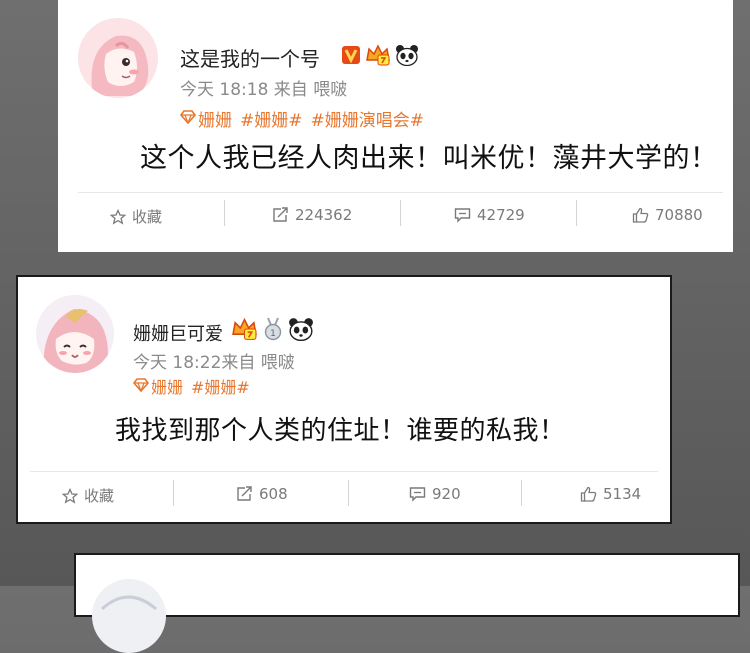 This screenshot has height=653, width=750. Describe the element at coordinates (622, 494) in the screenshot. I see `like-count: 5134` at that location.